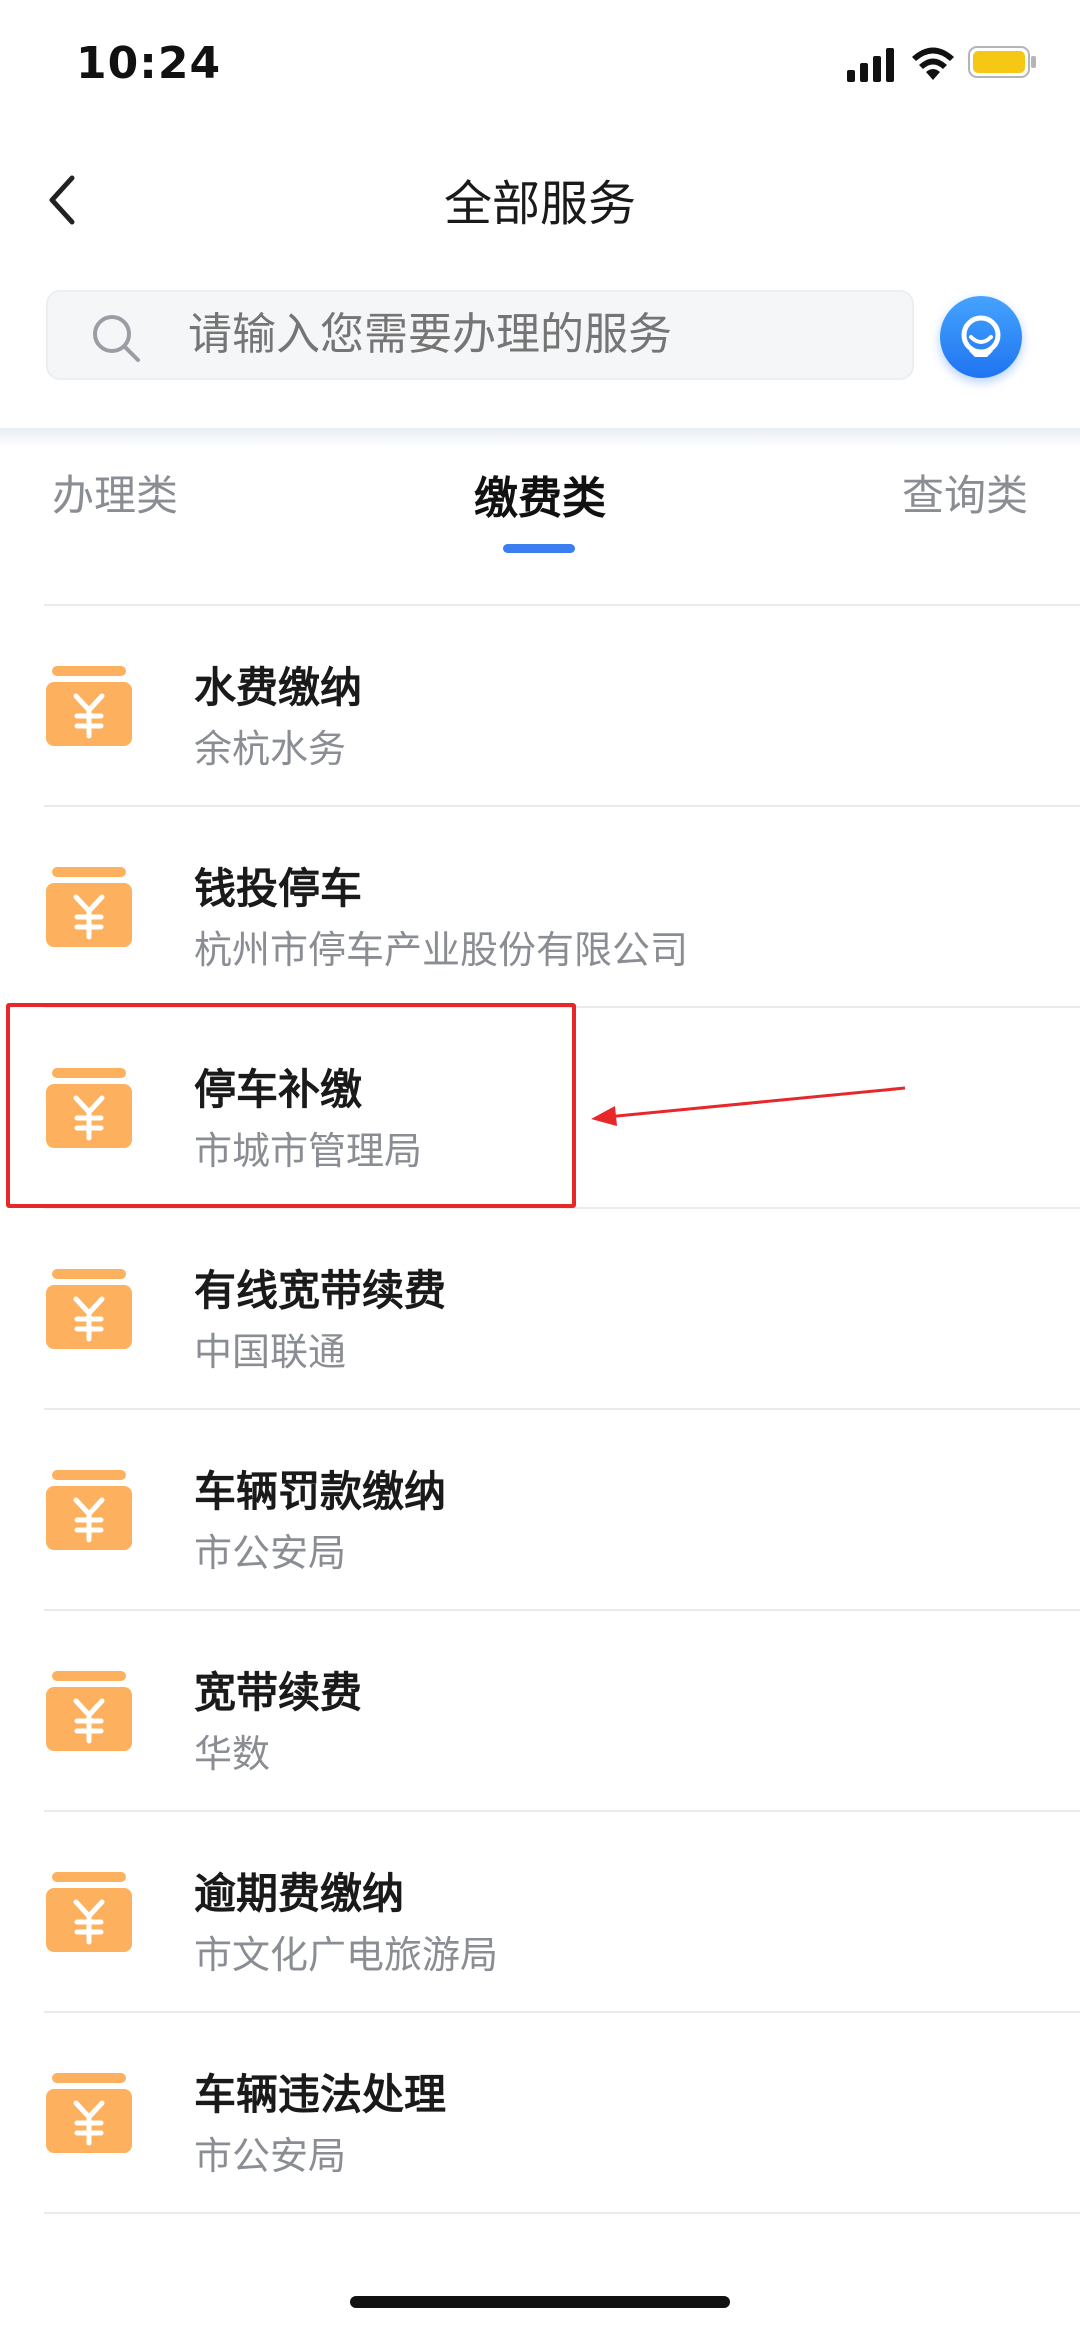 Image resolution: width=1080 pixels, height=2339 pixels. What do you see at coordinates (320, 1290) in the screenshot?
I see `service-title: 有线宽带续费` at bounding box center [320, 1290].